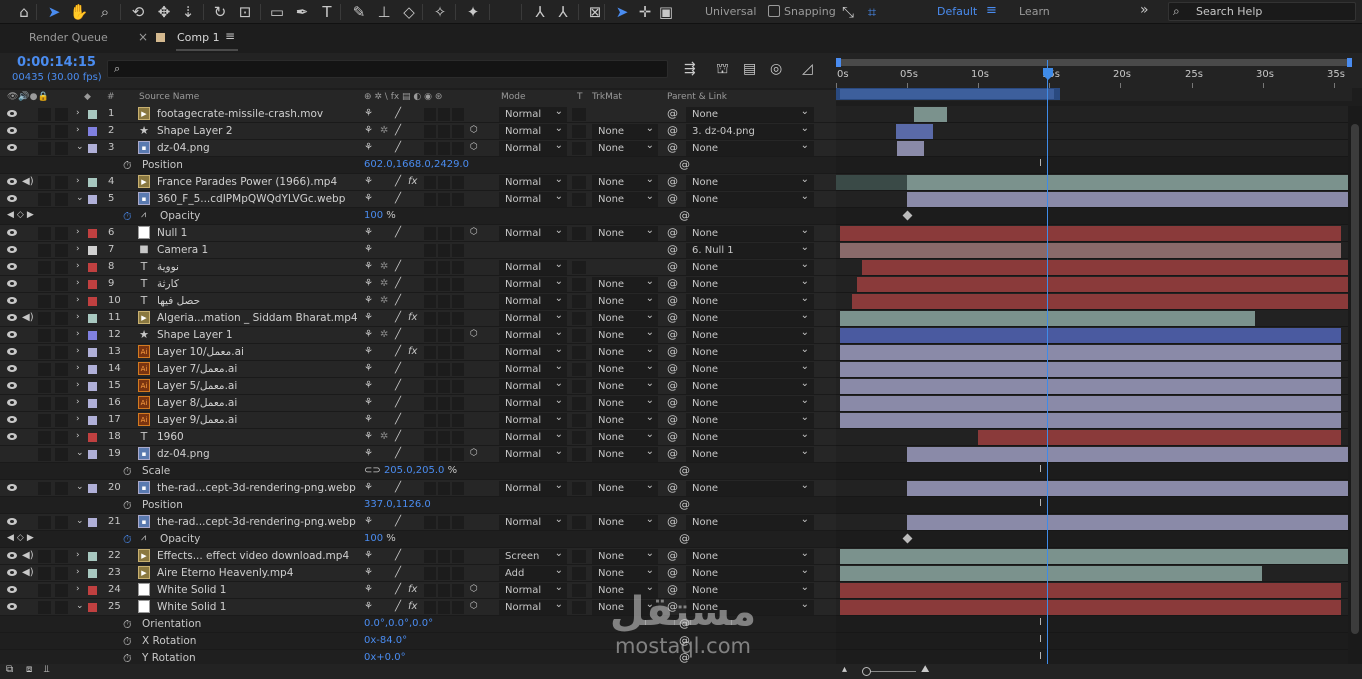  I want to click on expand-twisty-icon: ›, so click(78, 402).